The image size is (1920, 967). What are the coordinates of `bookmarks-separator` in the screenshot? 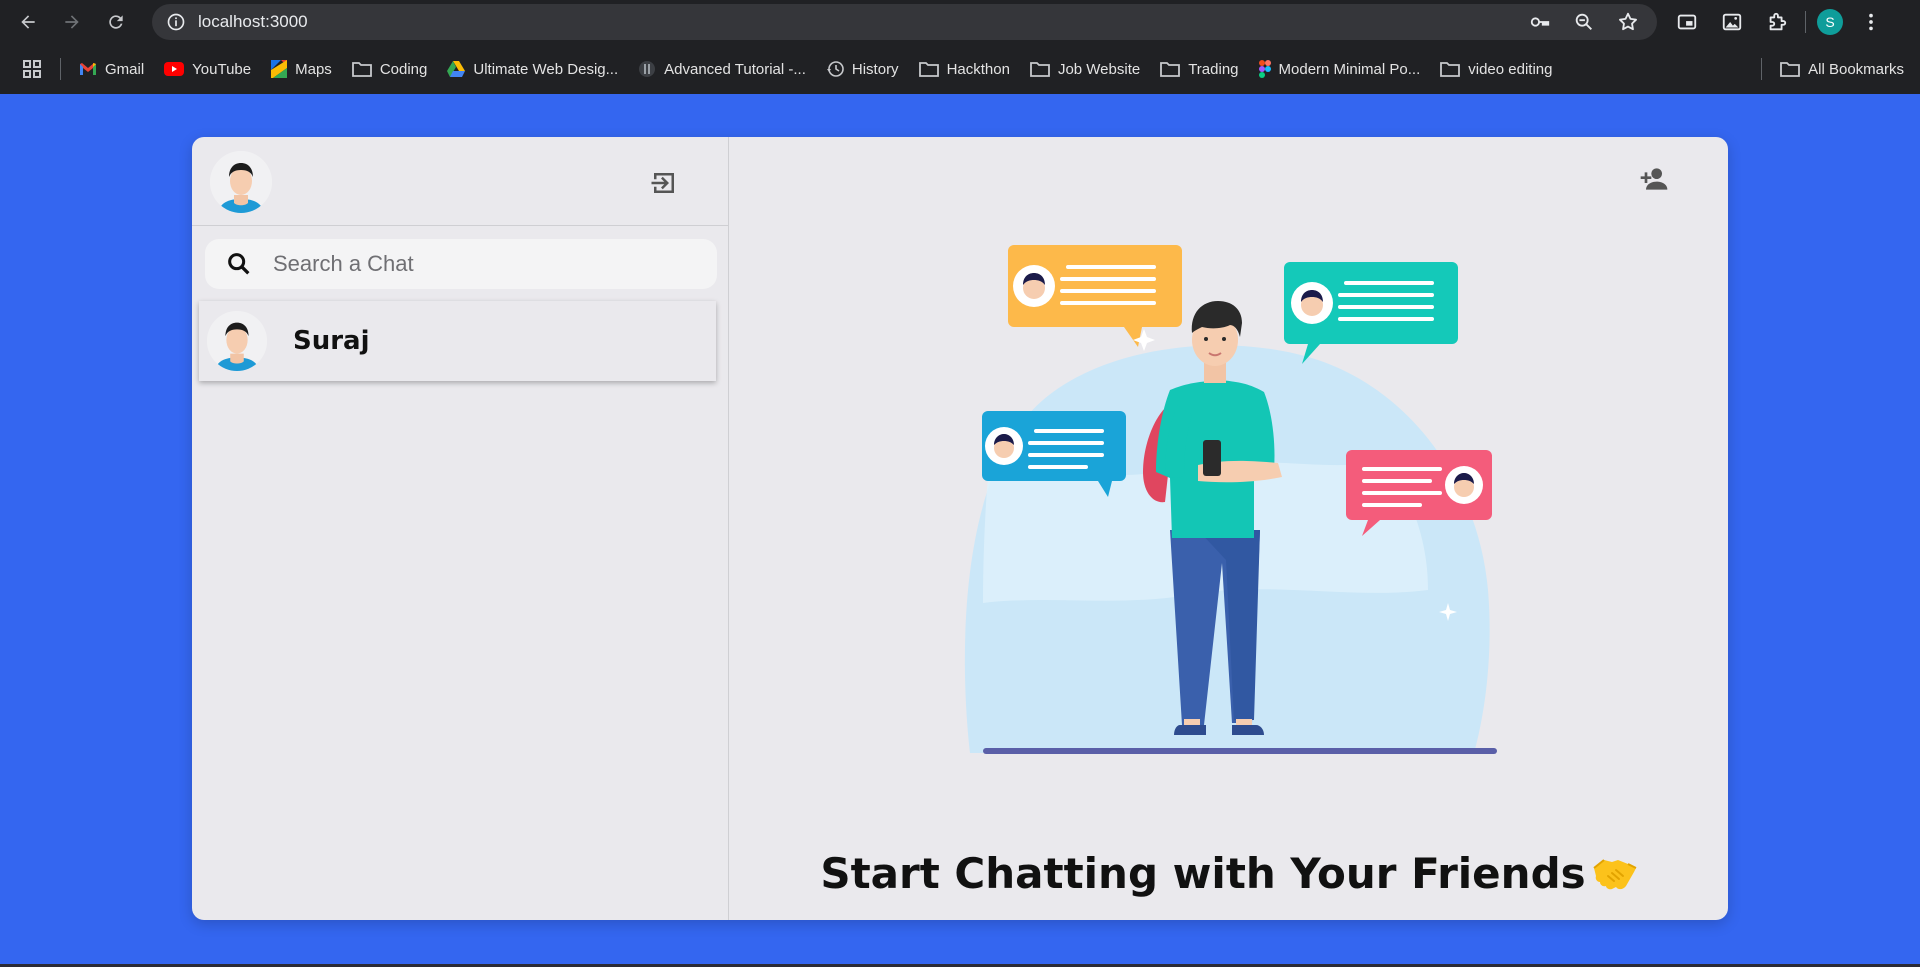 It's located at (60, 69).